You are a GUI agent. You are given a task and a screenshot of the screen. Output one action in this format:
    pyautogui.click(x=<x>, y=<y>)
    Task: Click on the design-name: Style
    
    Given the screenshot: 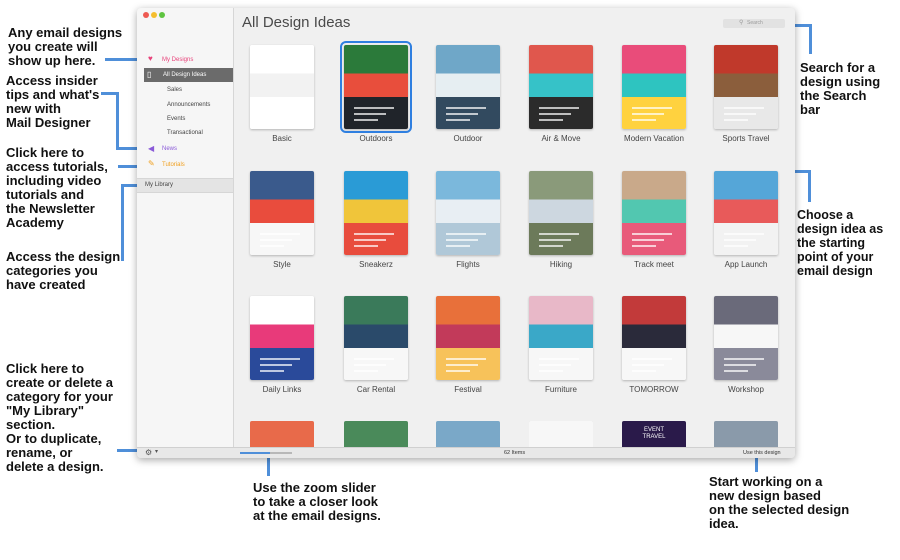 What is the action you would take?
    pyautogui.click(x=282, y=264)
    